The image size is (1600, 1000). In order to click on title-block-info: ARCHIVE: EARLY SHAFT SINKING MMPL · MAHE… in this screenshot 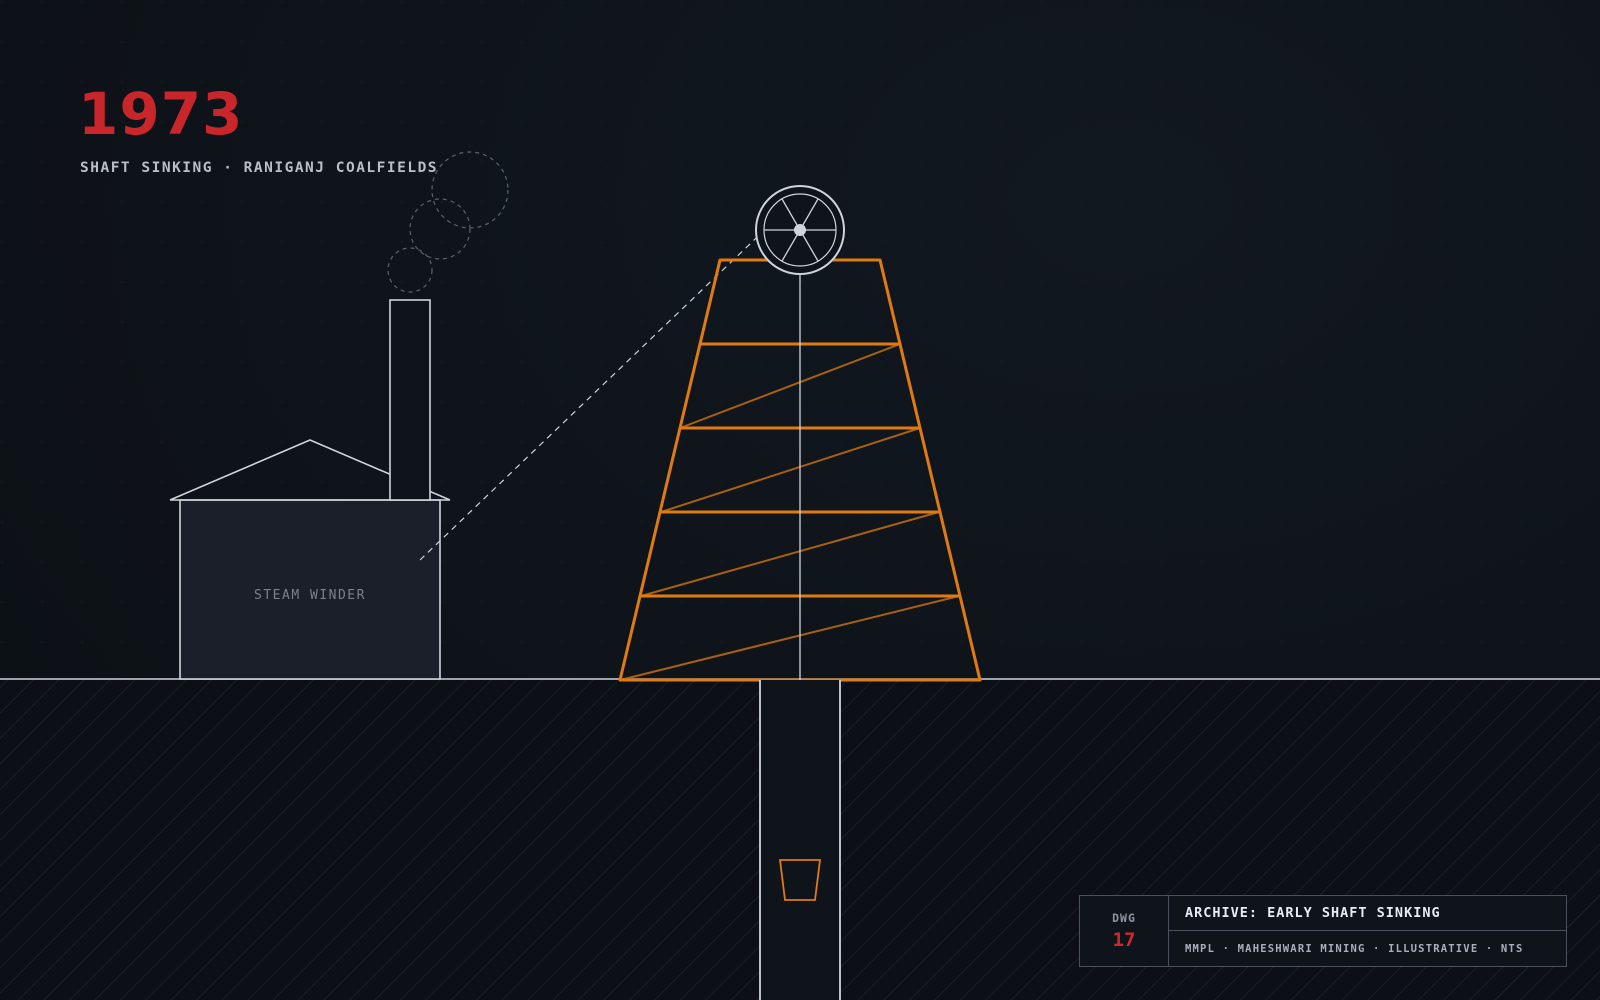, I will do `click(1367, 931)`.